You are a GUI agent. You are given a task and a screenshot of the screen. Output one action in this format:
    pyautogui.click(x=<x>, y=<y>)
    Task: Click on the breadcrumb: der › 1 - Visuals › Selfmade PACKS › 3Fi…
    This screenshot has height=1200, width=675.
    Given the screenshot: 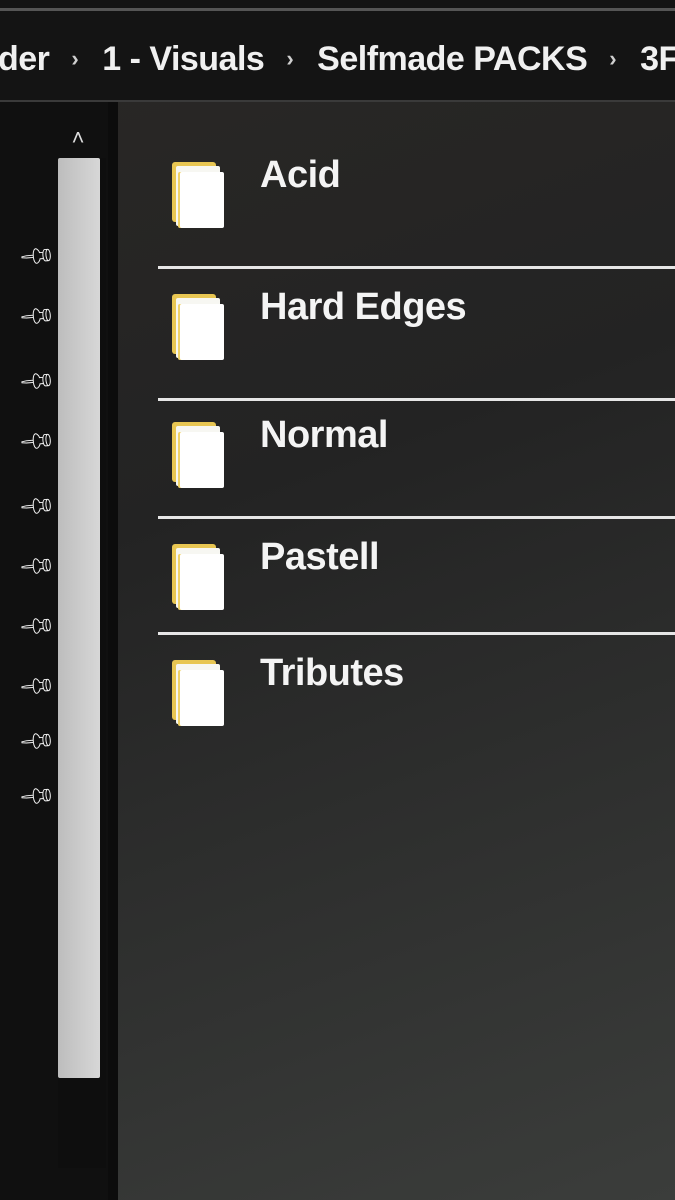 What is the action you would take?
    pyautogui.click(x=337, y=59)
    